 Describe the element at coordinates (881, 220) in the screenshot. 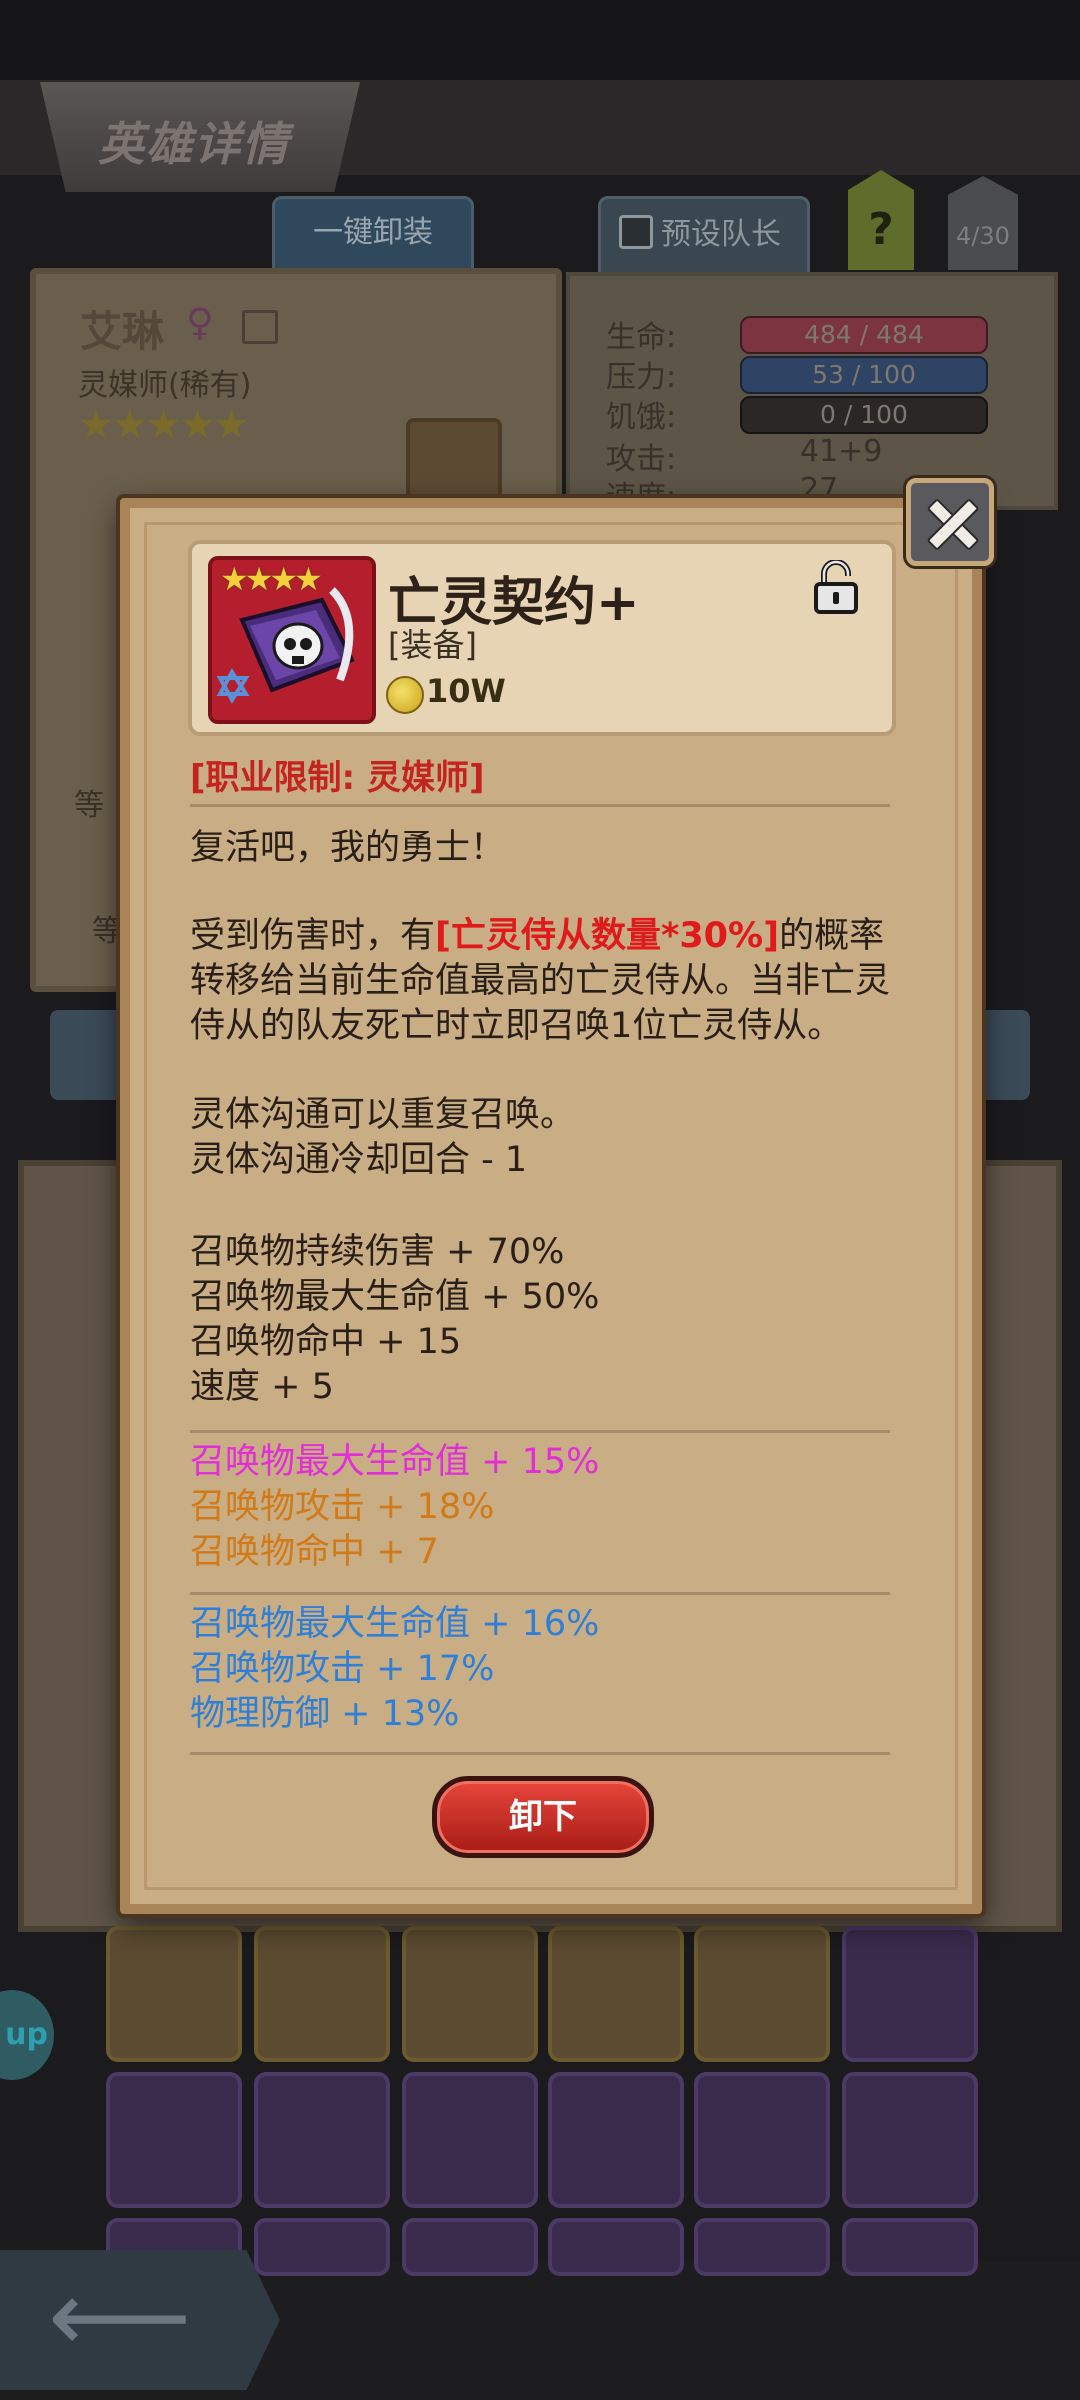

I see `help-button: ?` at that location.